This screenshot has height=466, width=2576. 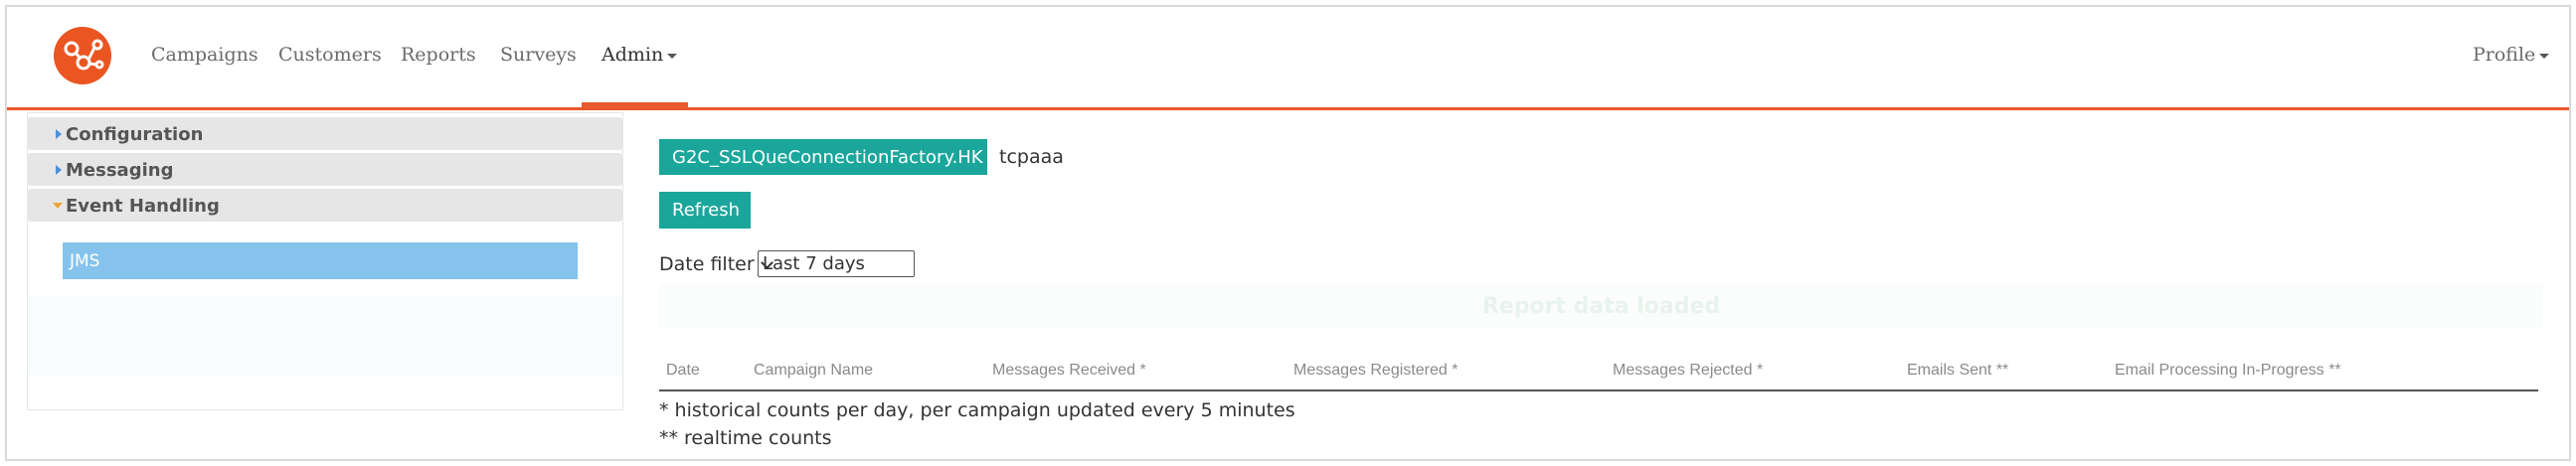 What do you see at coordinates (325, 336) in the screenshot?
I see `sidebar-panel-background` at bounding box center [325, 336].